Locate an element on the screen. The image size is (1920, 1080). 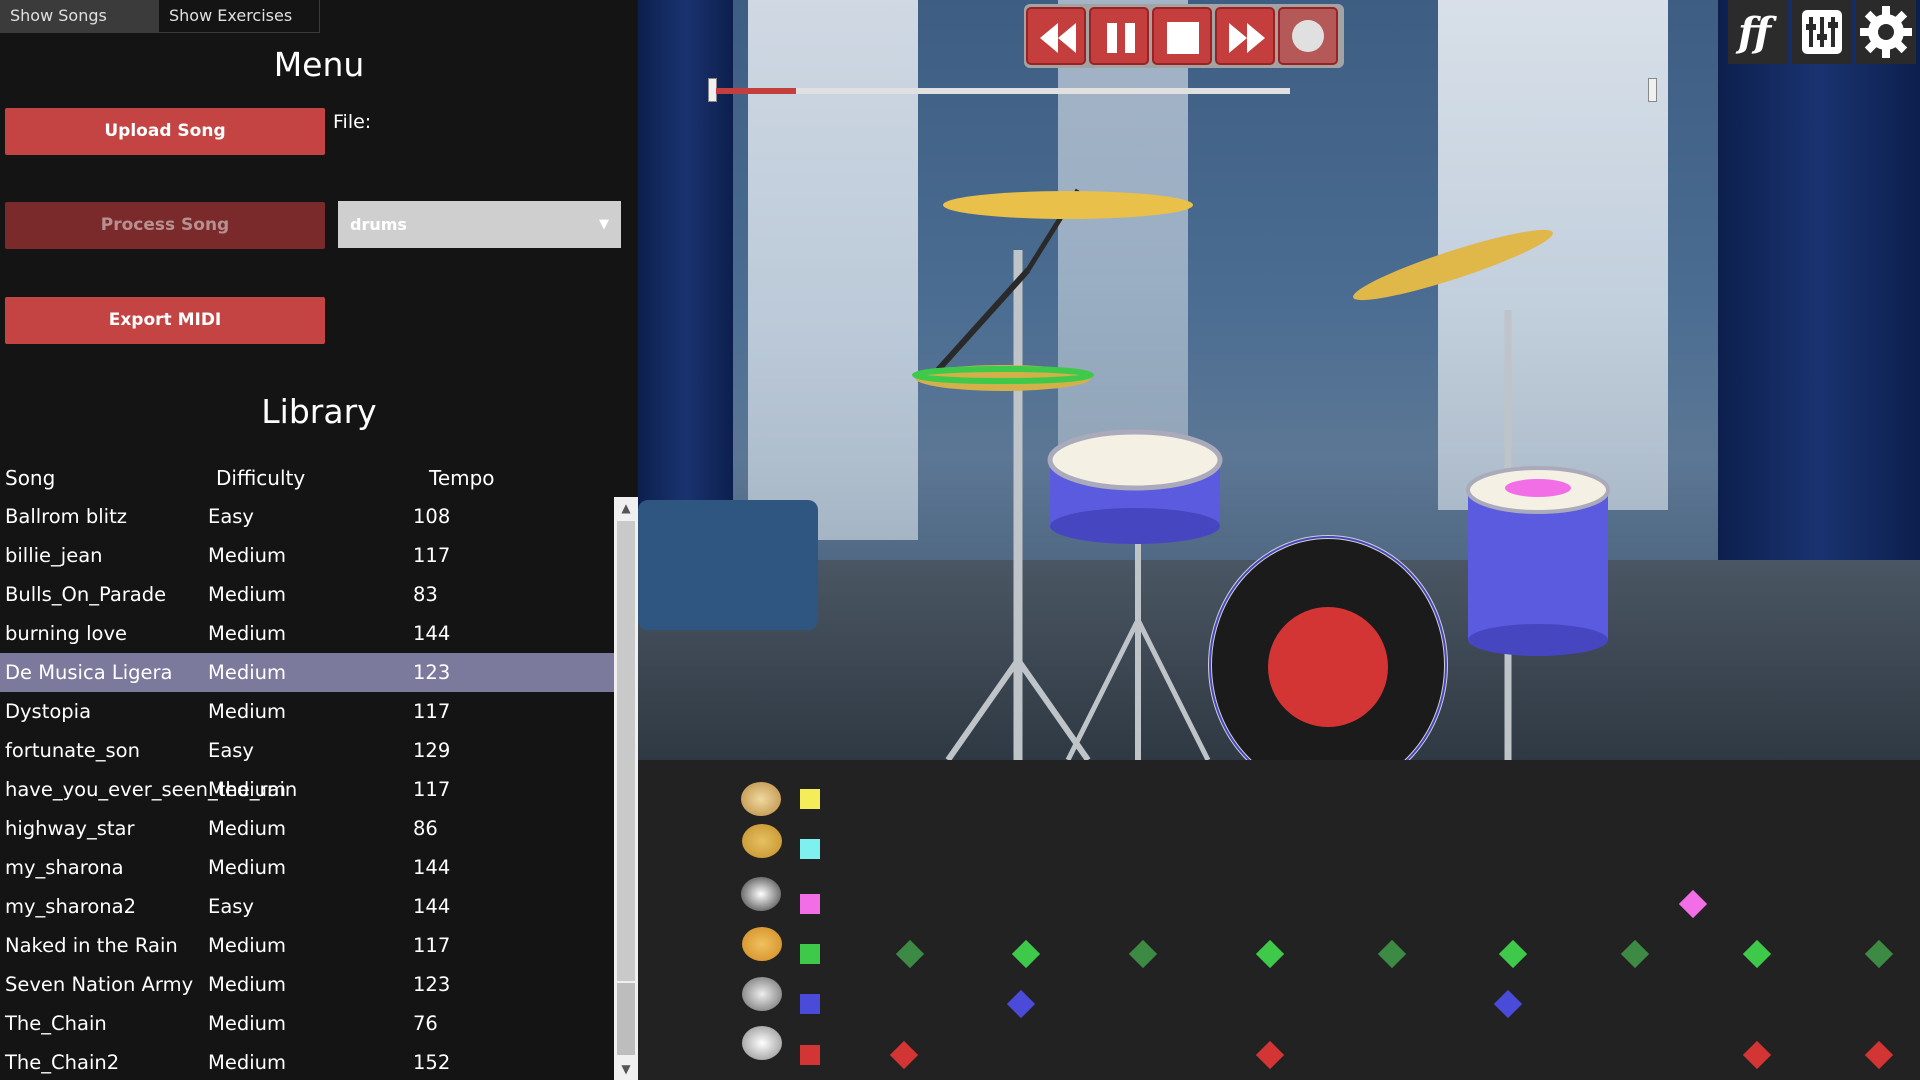
mixer-icon is located at coordinates (1822, 32).